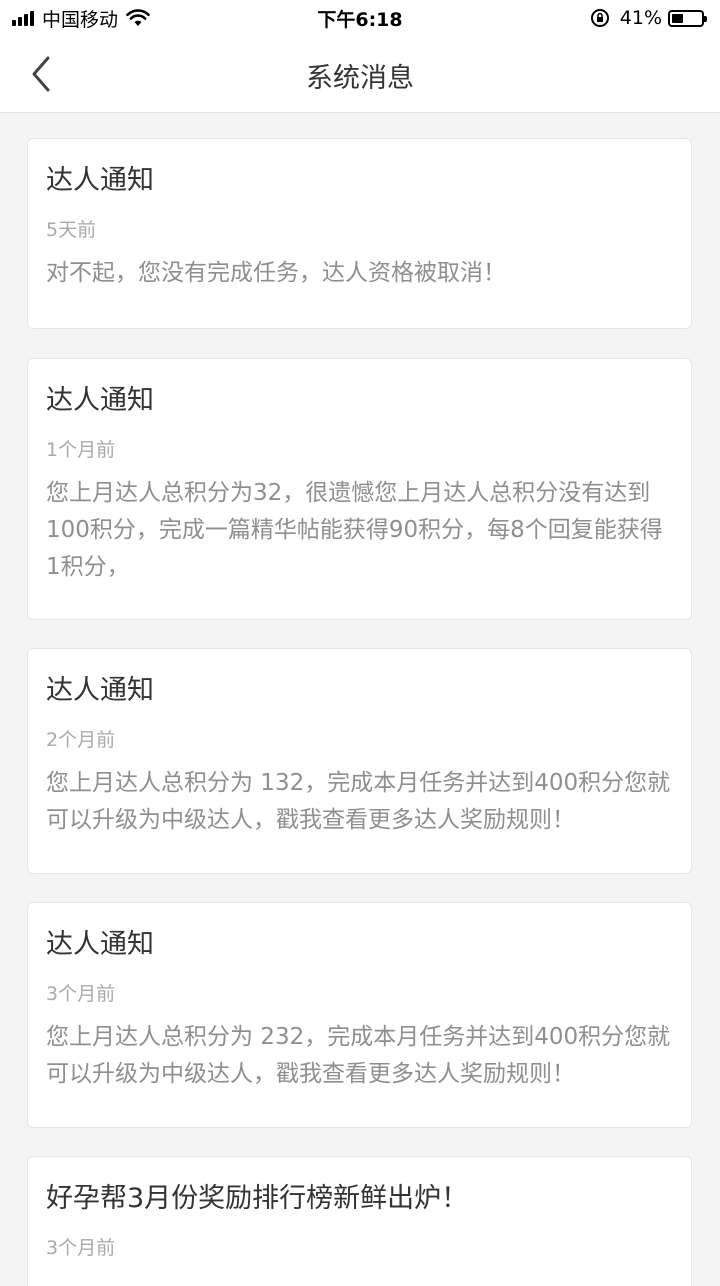 The image size is (720, 1286). Describe the element at coordinates (687, 18) in the screenshot. I see `battery-icon` at that location.